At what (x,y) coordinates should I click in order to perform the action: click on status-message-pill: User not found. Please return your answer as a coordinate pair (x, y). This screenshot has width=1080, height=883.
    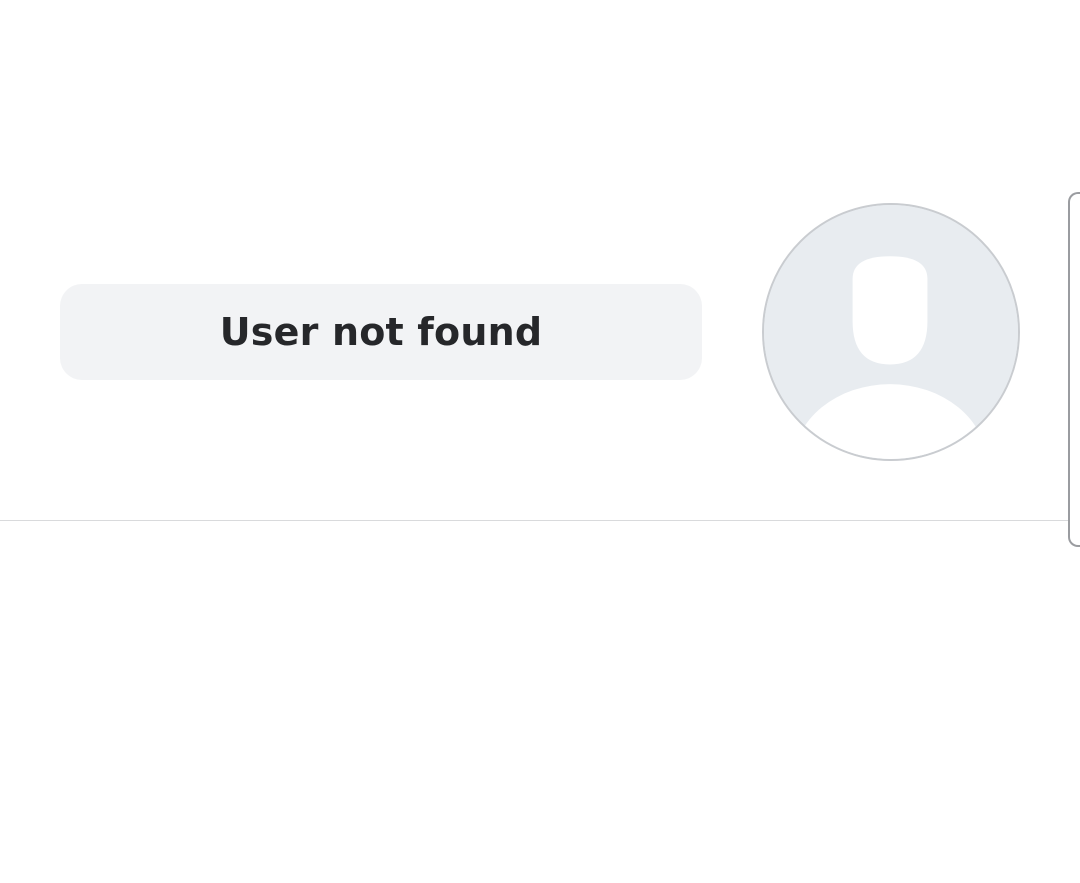
    Looking at the image, I should click on (381, 332).